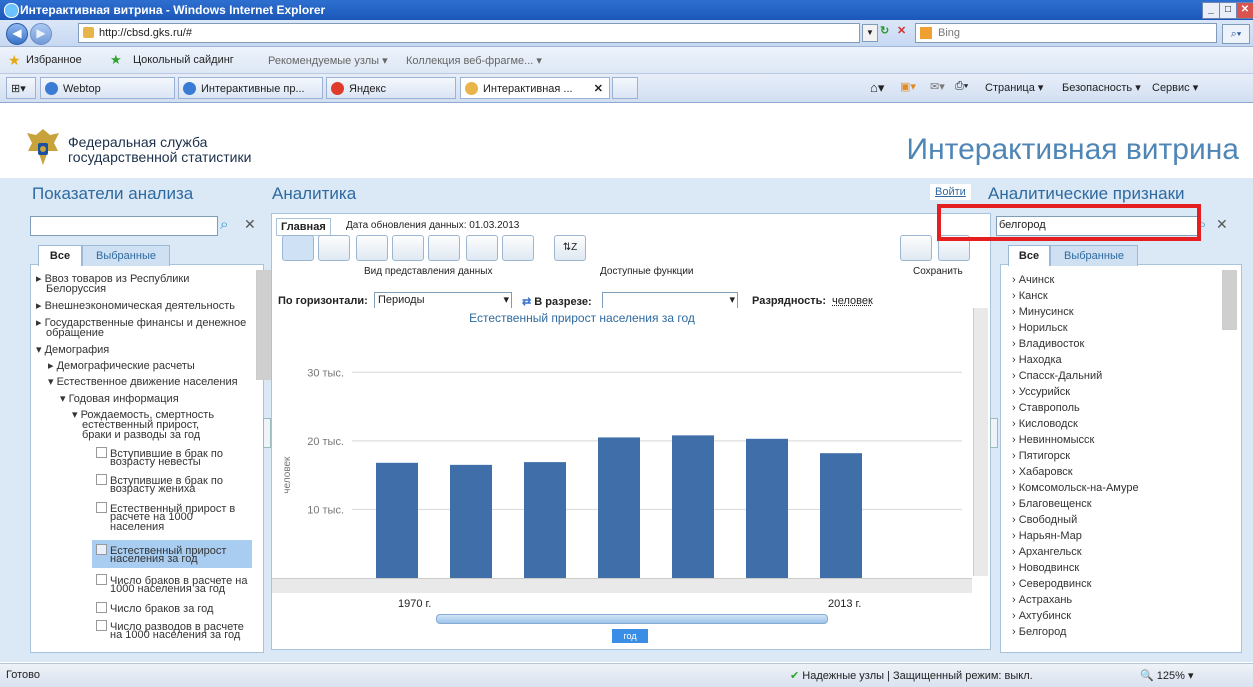 The height and width of the screenshot is (687, 1253). What do you see at coordinates (1211, 10) in the screenshot?
I see `minimize-button: _` at bounding box center [1211, 10].